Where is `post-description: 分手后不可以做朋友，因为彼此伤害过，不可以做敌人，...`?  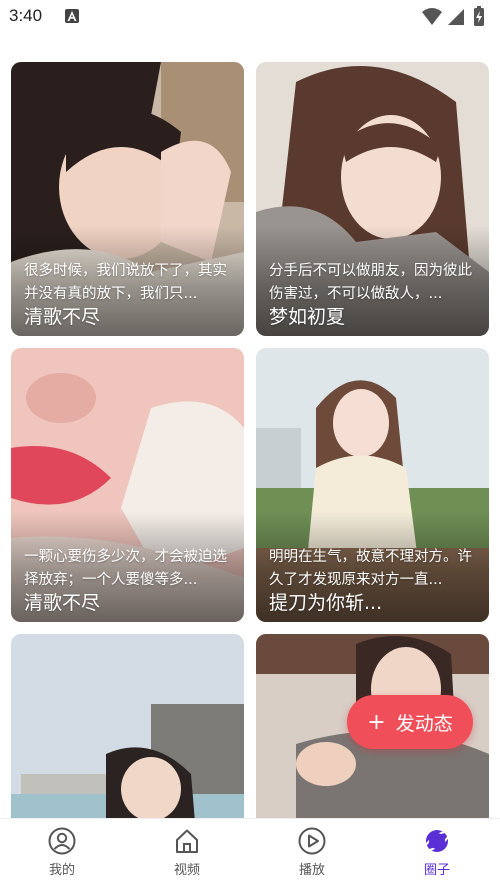 post-description: 分手后不可以做朋友，因为彼此伤害过，不可以做敌人，... is located at coordinates (370, 282).